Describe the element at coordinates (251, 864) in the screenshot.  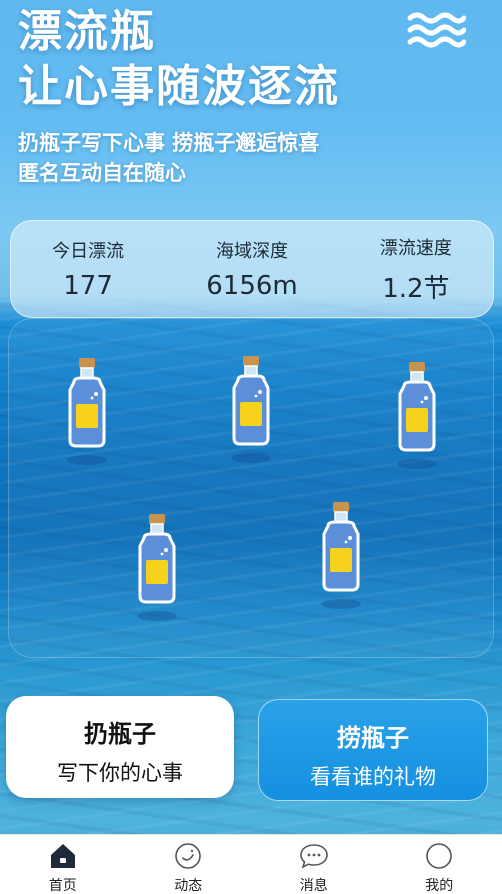
I see `bottom-tab-bar: 首页 动态 消息 我的` at that location.